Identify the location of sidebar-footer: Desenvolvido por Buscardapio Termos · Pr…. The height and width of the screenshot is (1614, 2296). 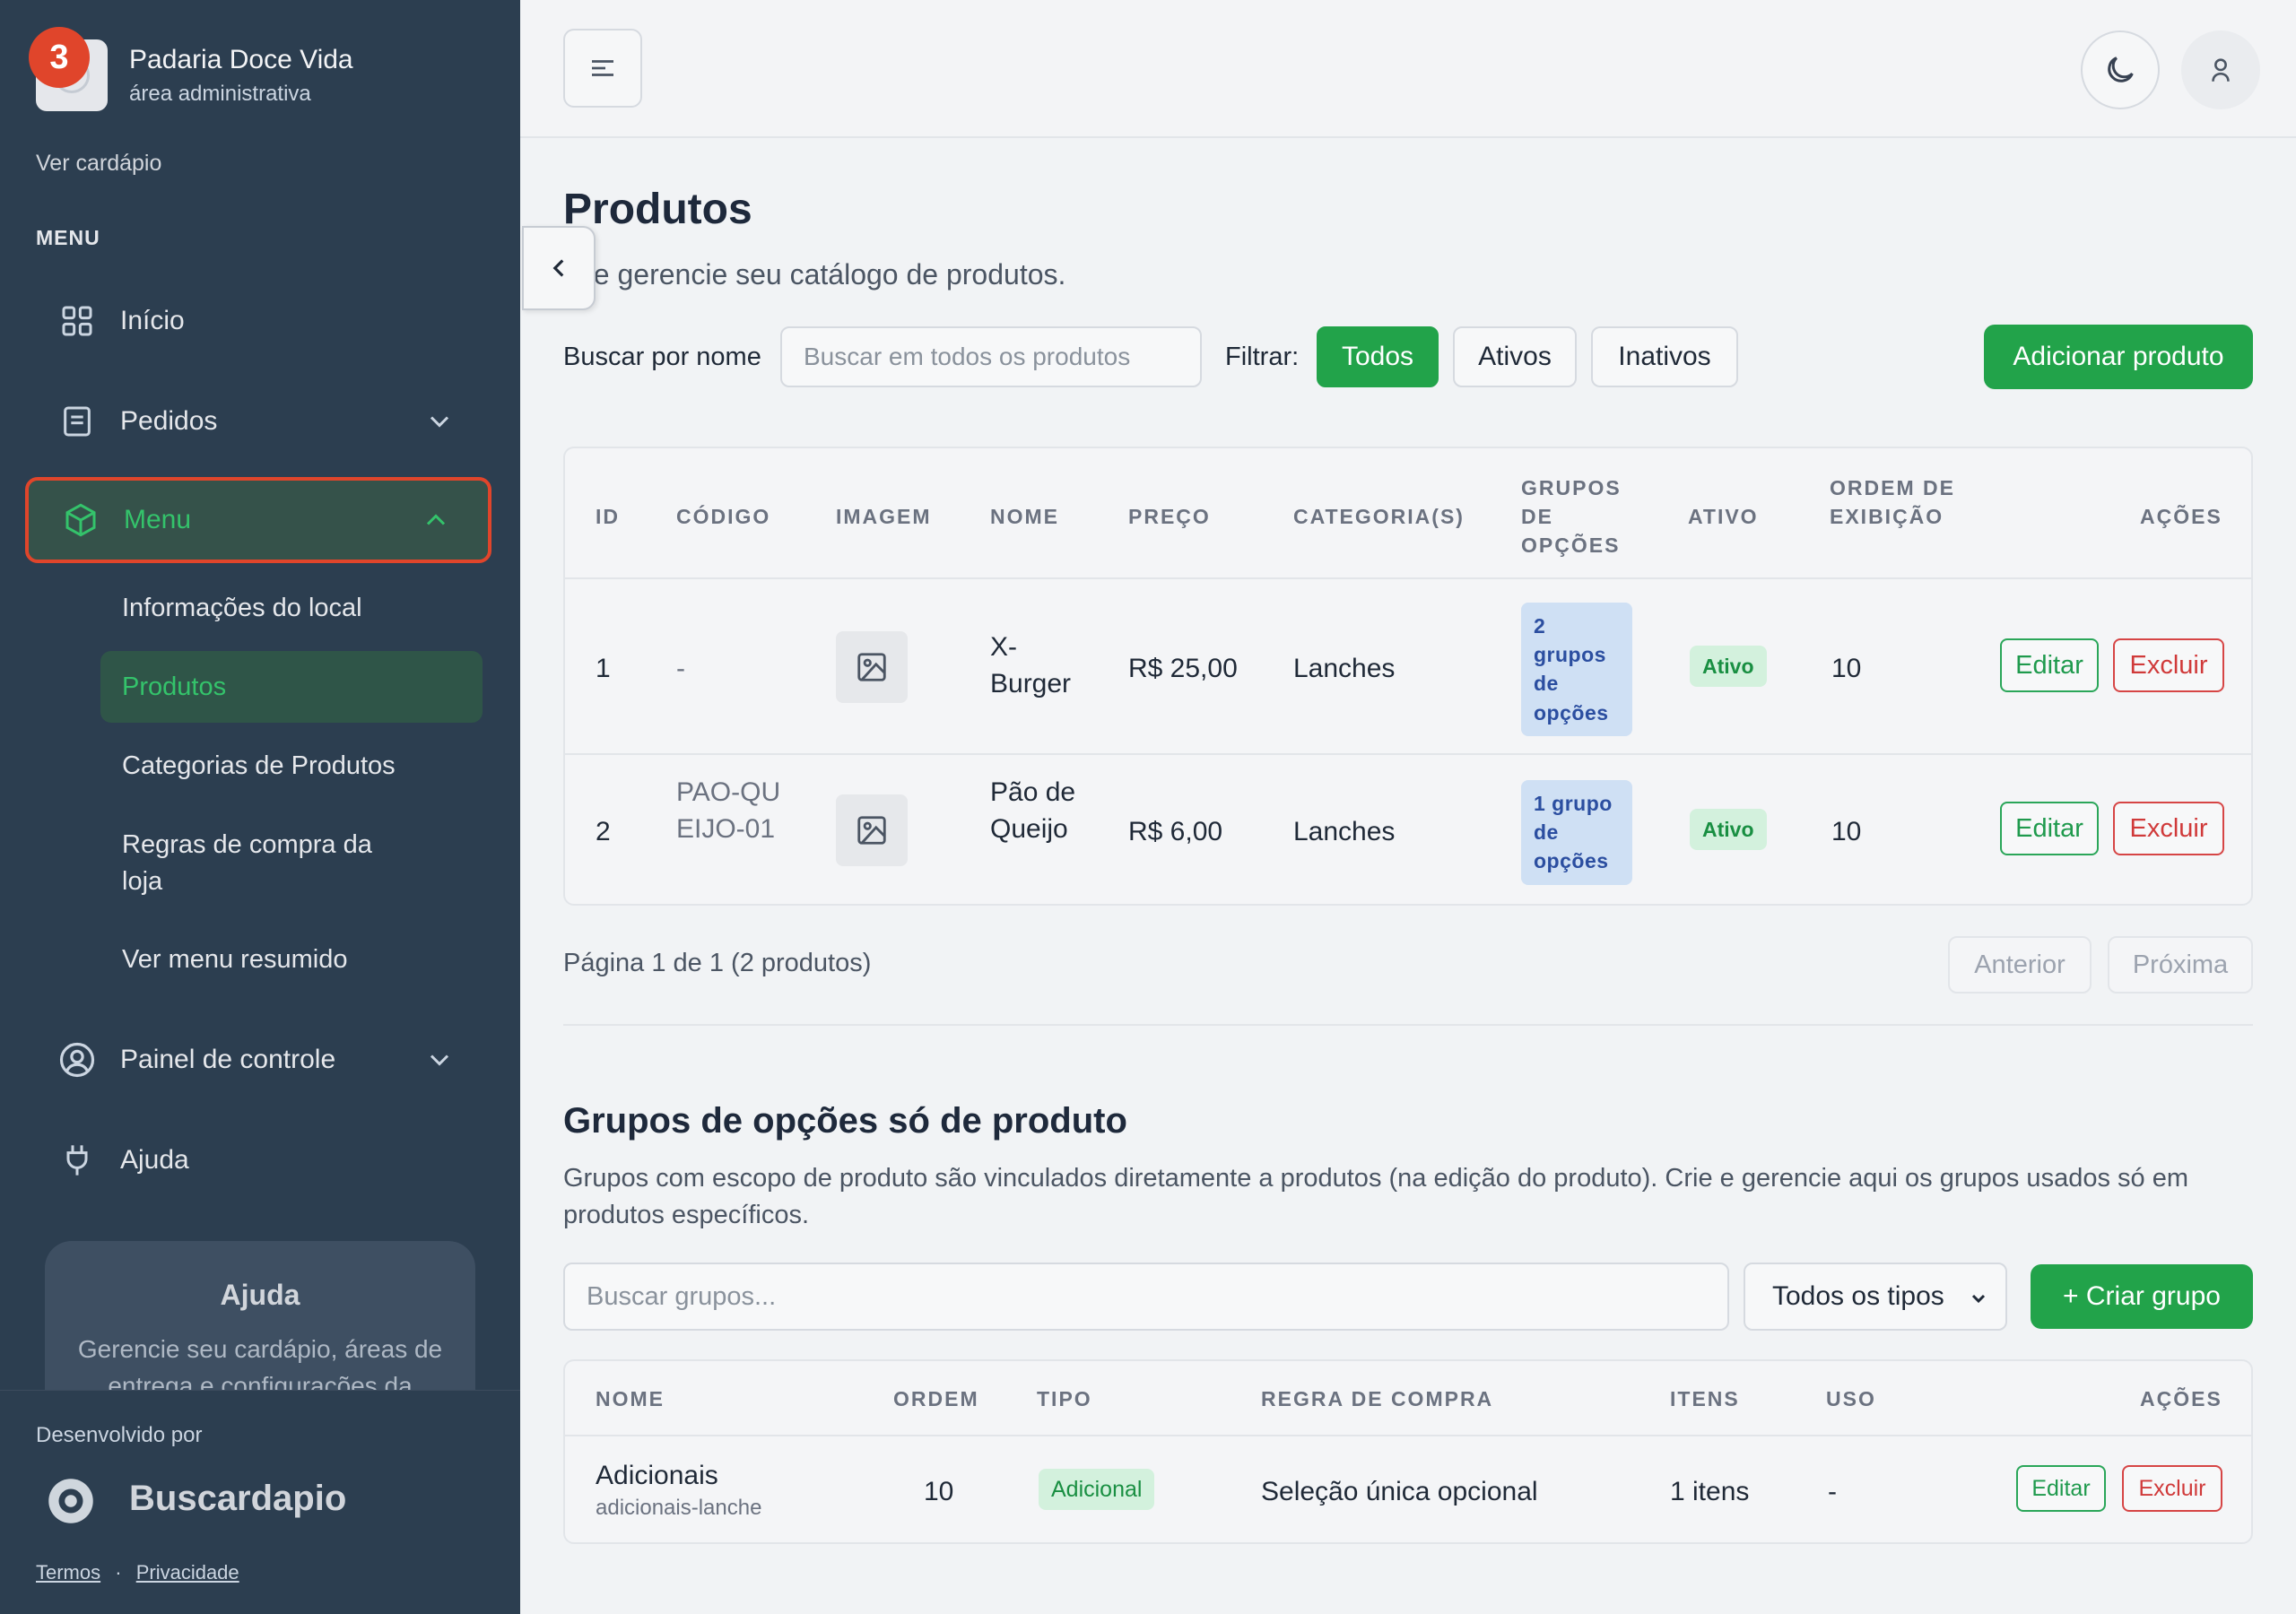
(260, 1502).